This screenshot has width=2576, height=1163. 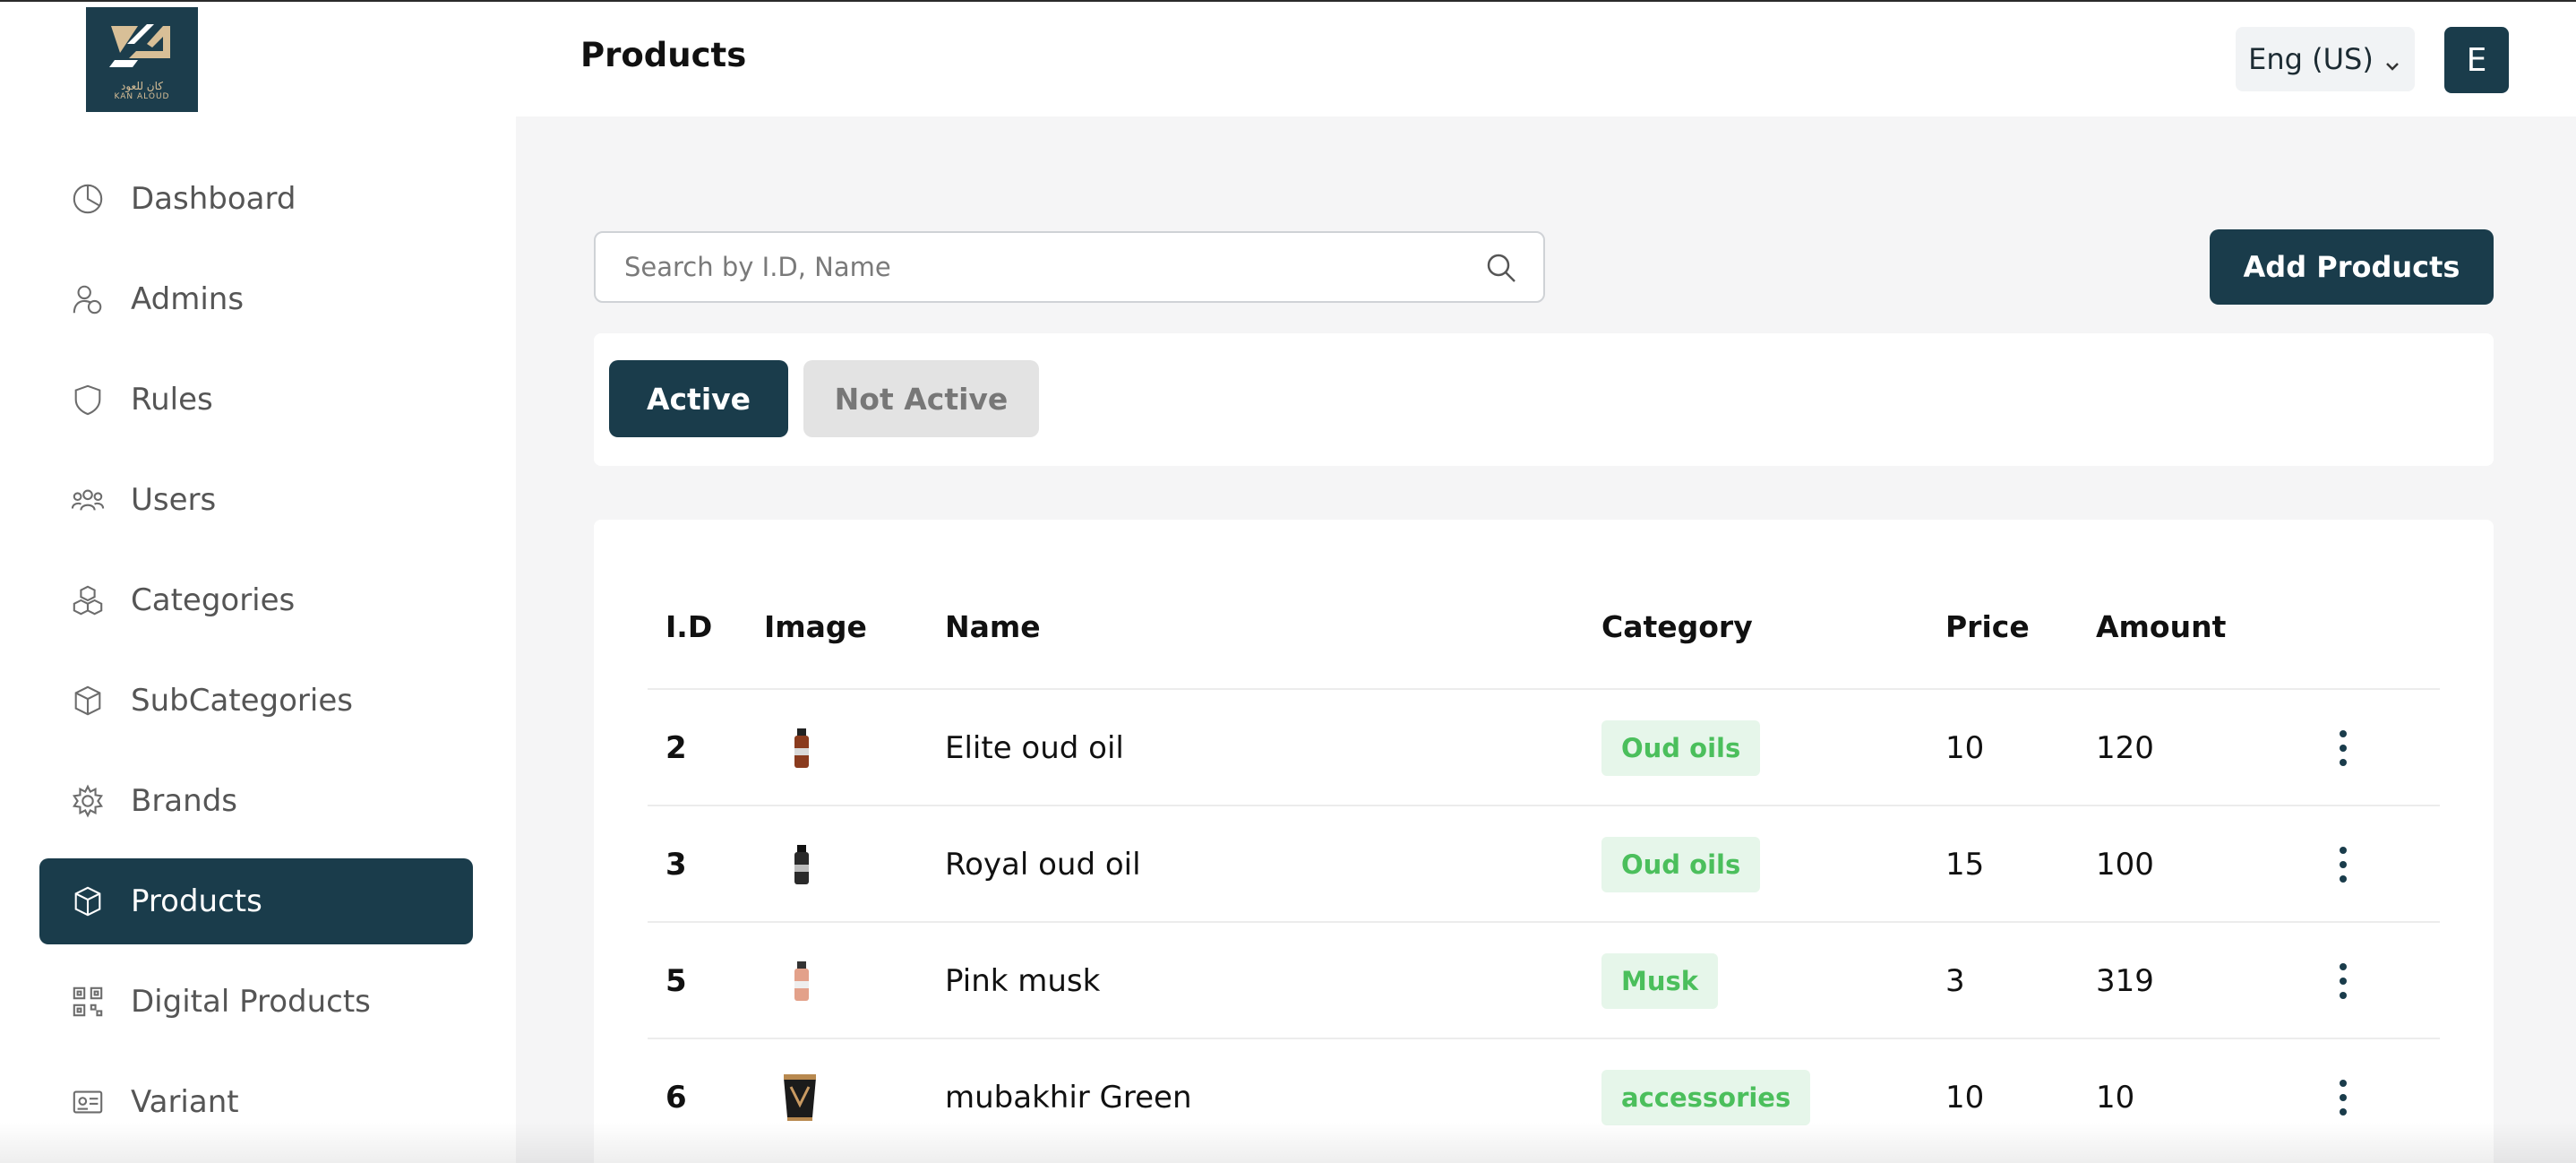 I want to click on column-header-name: Name, so click(x=993, y=626).